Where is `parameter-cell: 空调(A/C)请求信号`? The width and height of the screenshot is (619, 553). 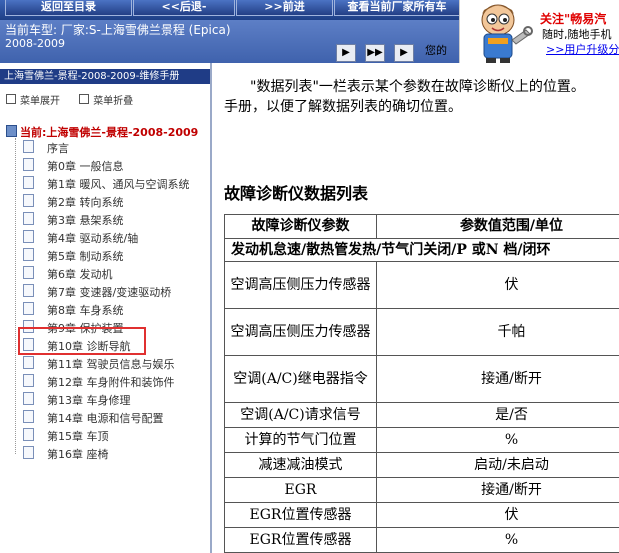 parameter-cell: 空调(A/C)请求信号 is located at coordinates (300, 415).